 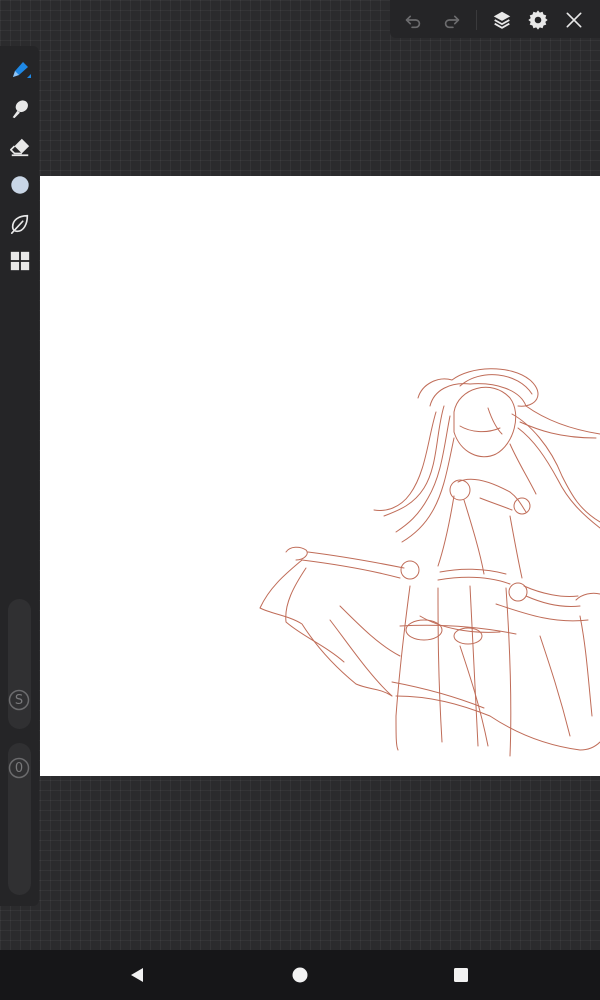 I want to click on opacity-slider-label: 0, so click(x=19, y=768).